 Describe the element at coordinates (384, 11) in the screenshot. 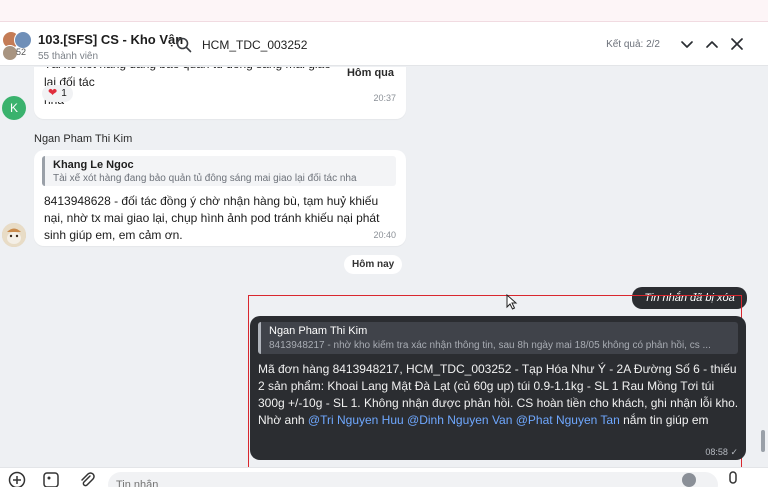

I see `top-strip` at that location.